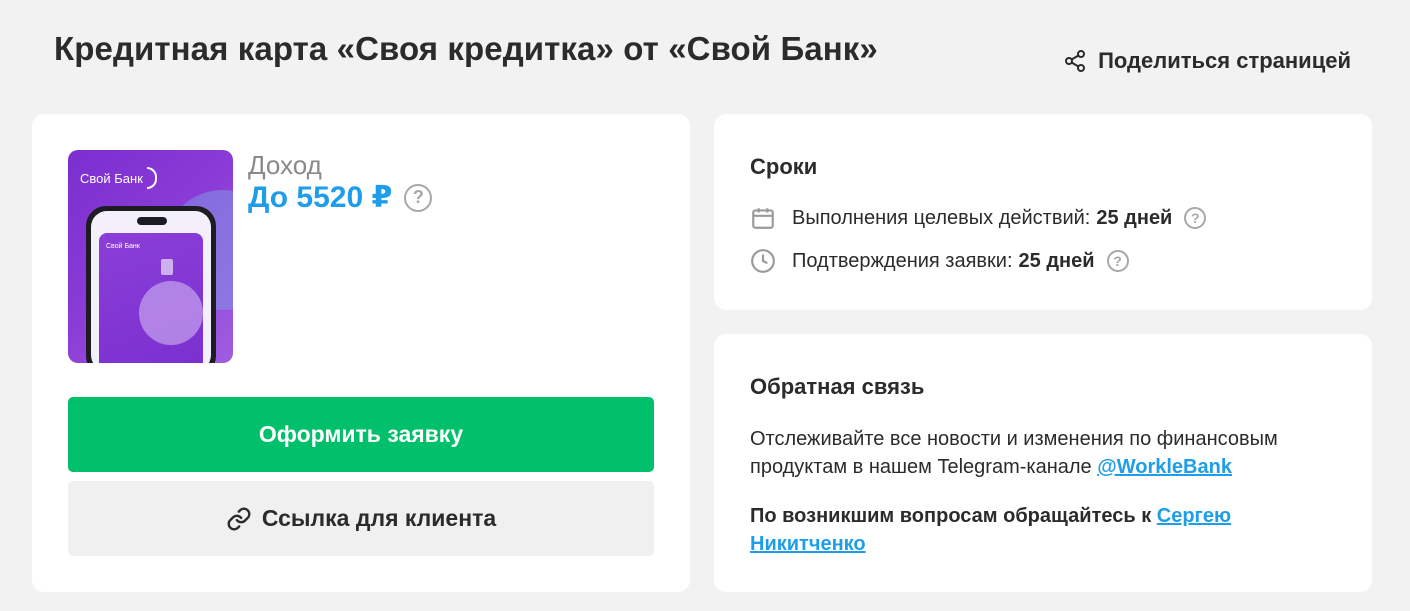  I want to click on clock-icon, so click(763, 261).